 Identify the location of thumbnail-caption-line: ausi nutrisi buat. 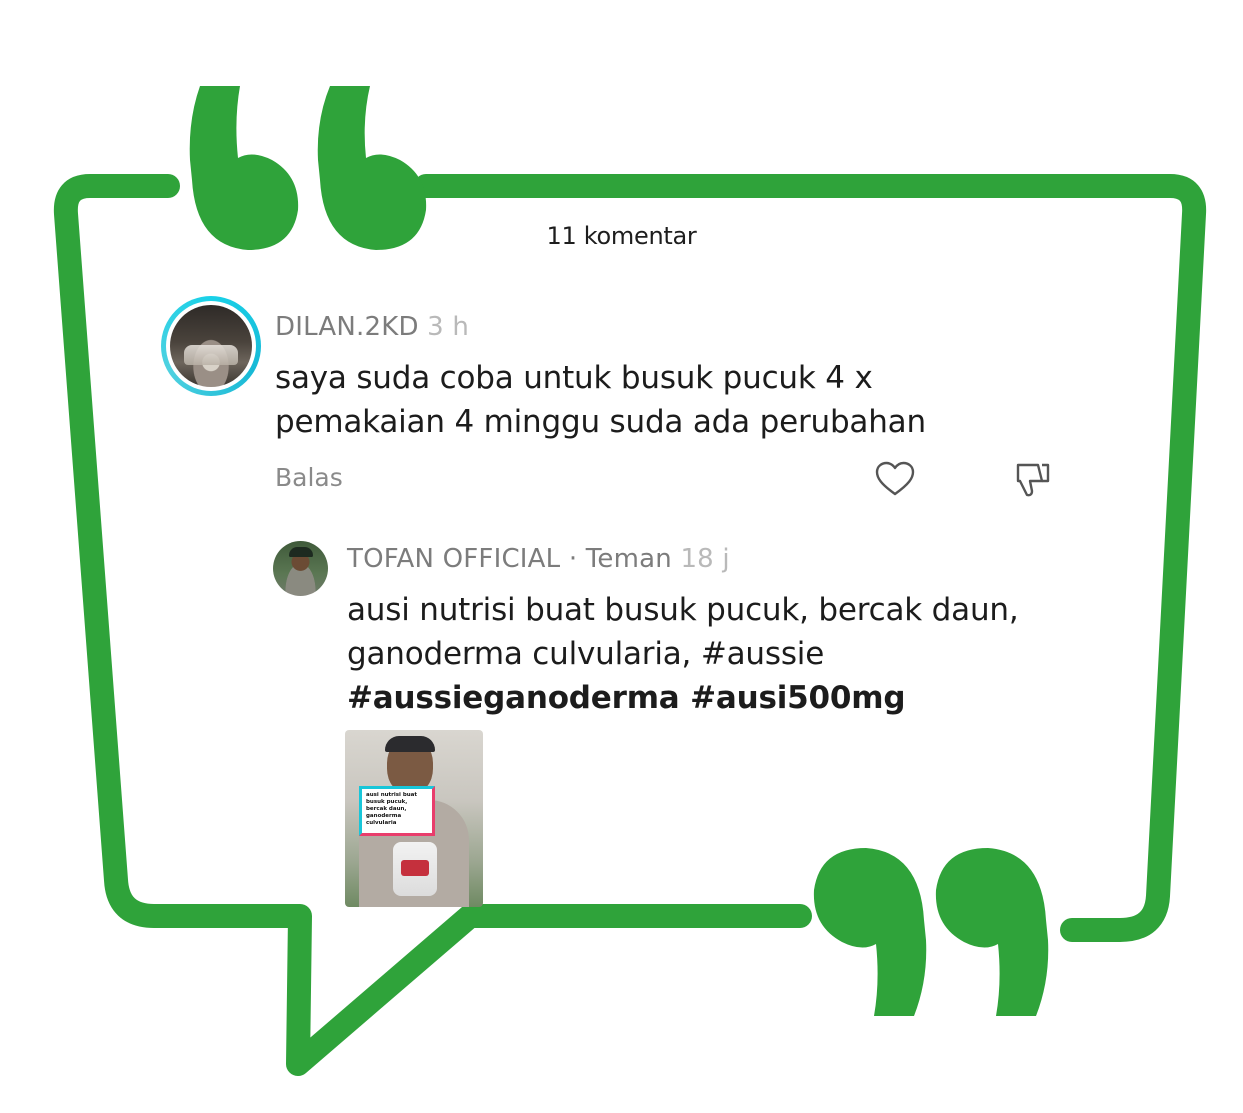
(392, 795).